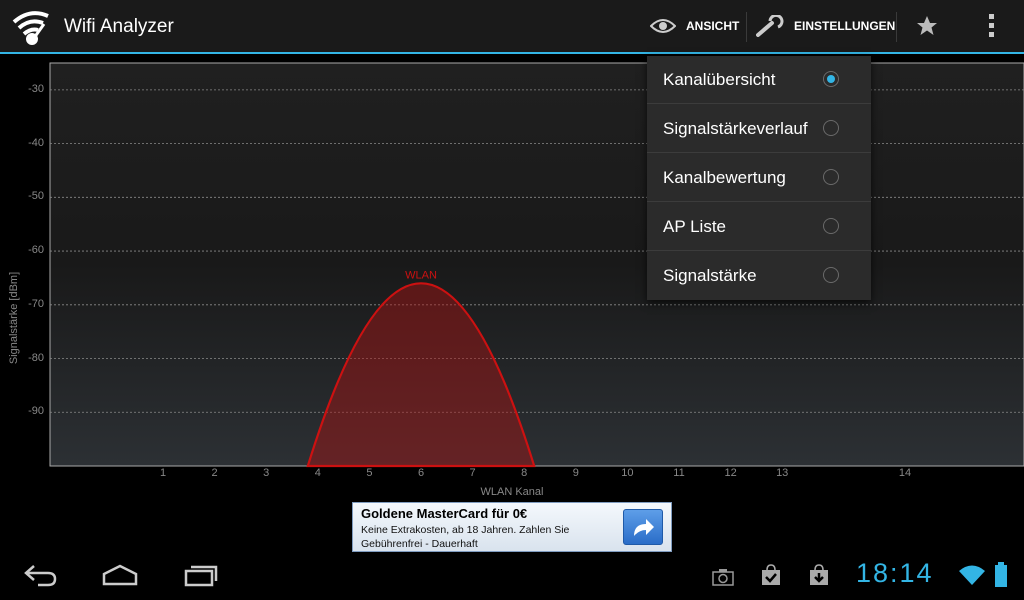  What do you see at coordinates (36, 142) in the screenshot?
I see `y-tick-label: -40` at bounding box center [36, 142].